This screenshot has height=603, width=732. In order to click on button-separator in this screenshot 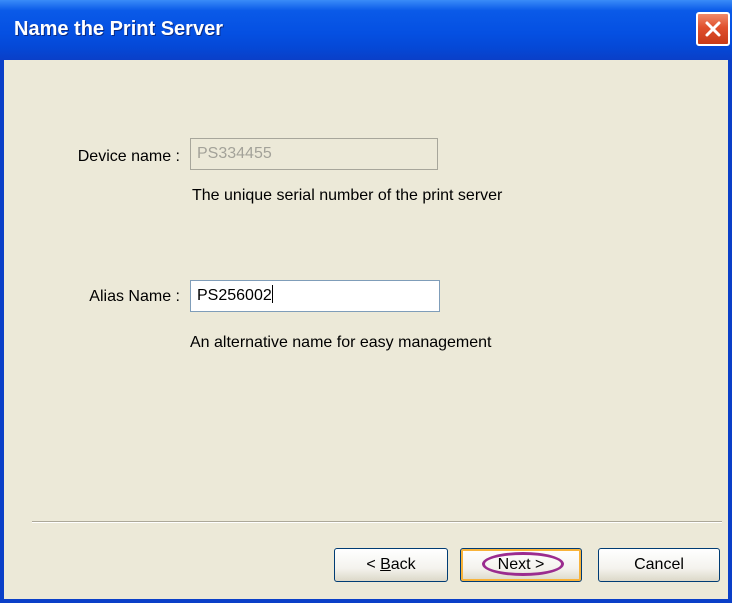, I will do `click(377, 522)`.